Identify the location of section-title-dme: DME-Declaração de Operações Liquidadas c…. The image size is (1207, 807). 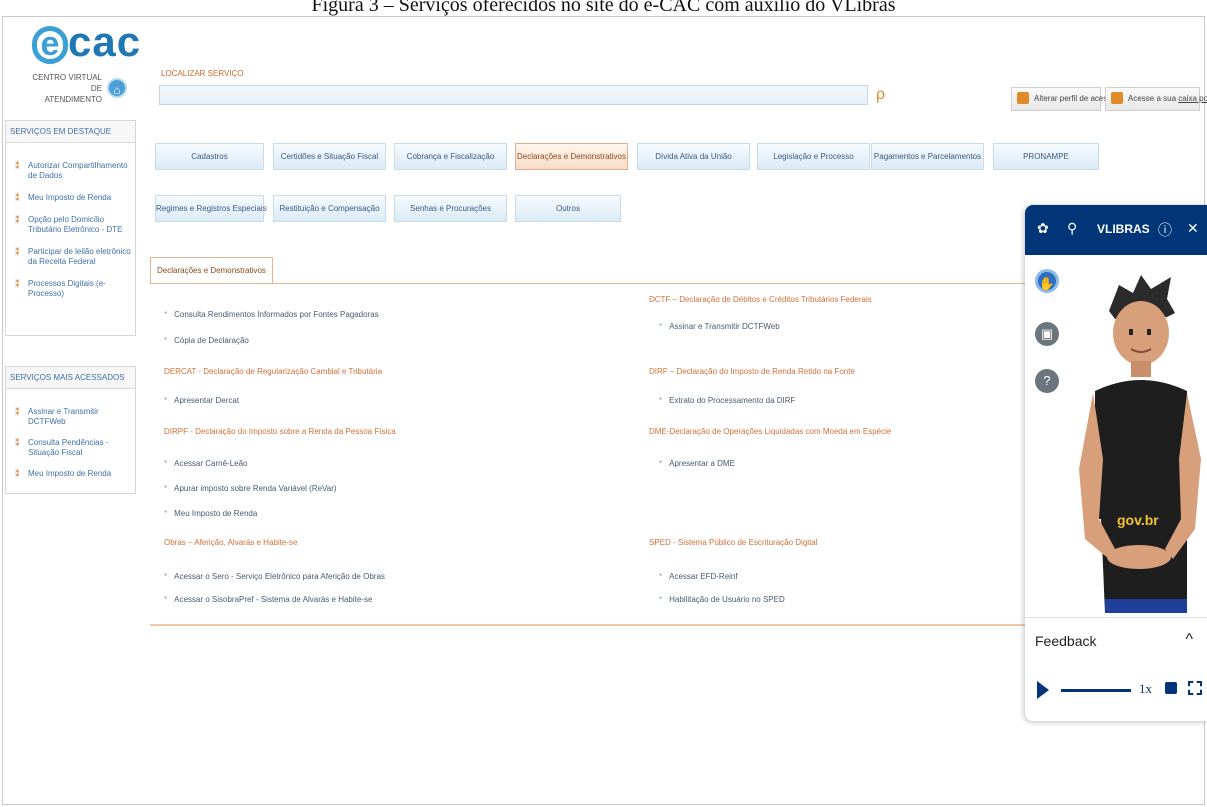
(770, 431).